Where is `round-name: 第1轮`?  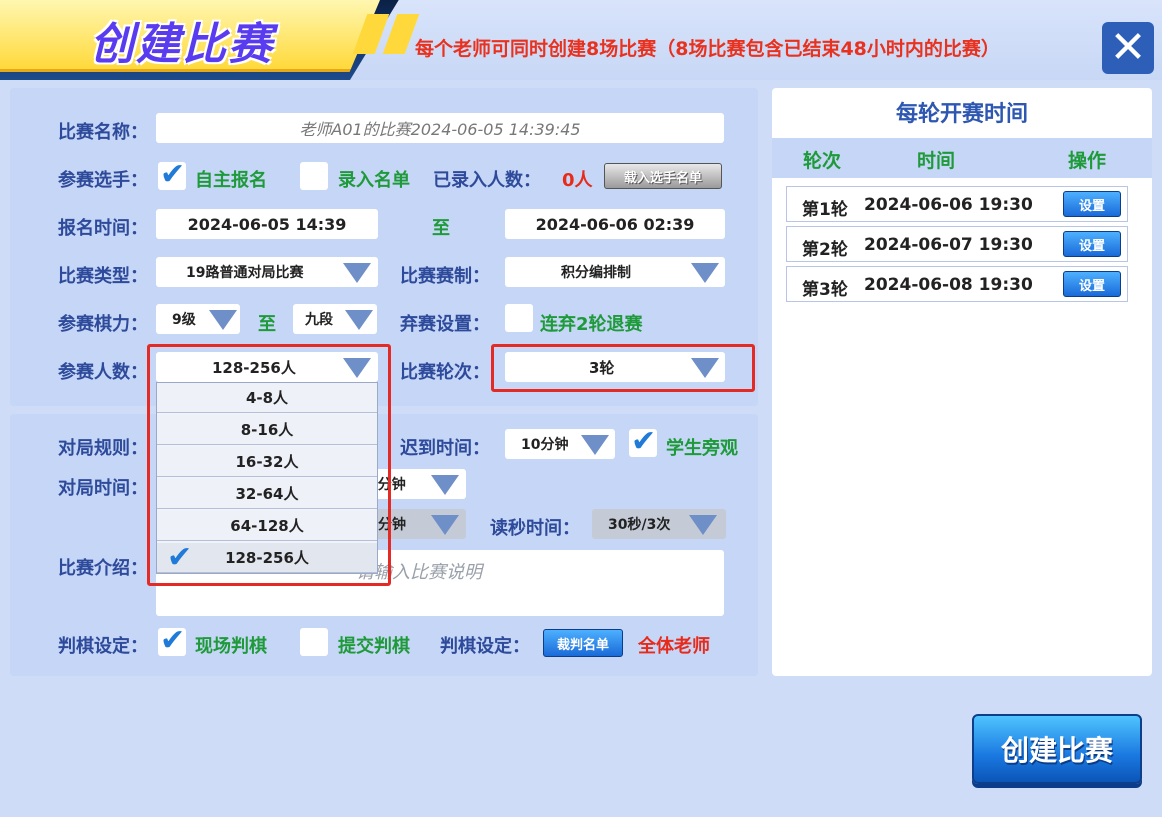
round-name: 第1轮 is located at coordinates (825, 210).